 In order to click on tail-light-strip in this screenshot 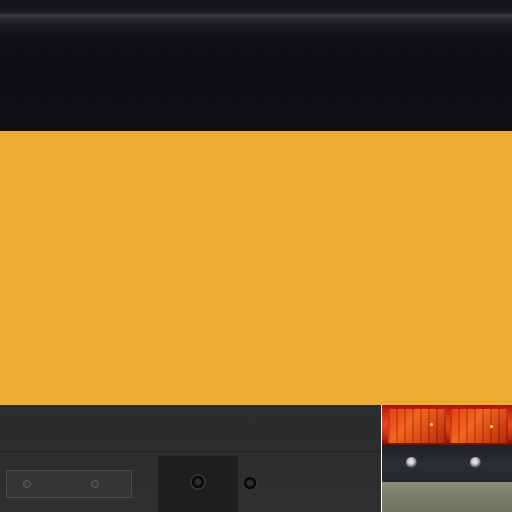, I will do `click(446, 425)`.